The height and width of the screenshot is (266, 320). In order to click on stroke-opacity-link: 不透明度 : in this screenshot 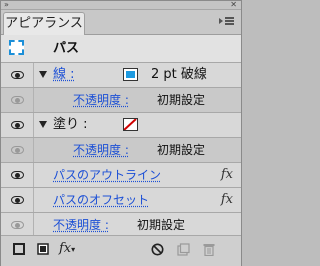, I will do `click(101, 100)`.